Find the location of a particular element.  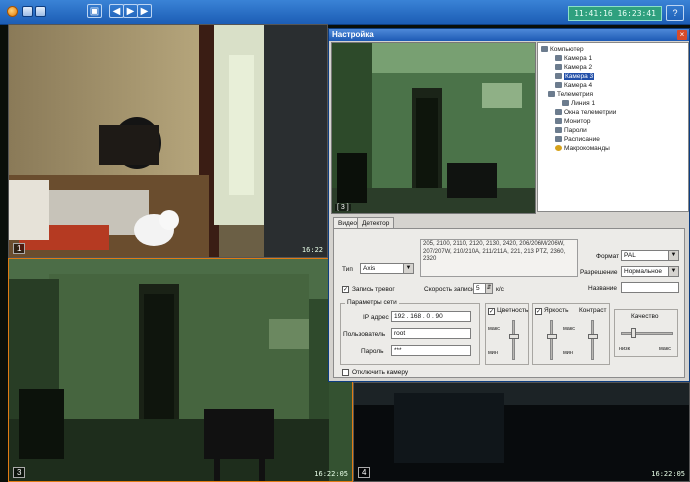

chroma-group: ✓ Цветность макс мин is located at coordinates (507, 334).